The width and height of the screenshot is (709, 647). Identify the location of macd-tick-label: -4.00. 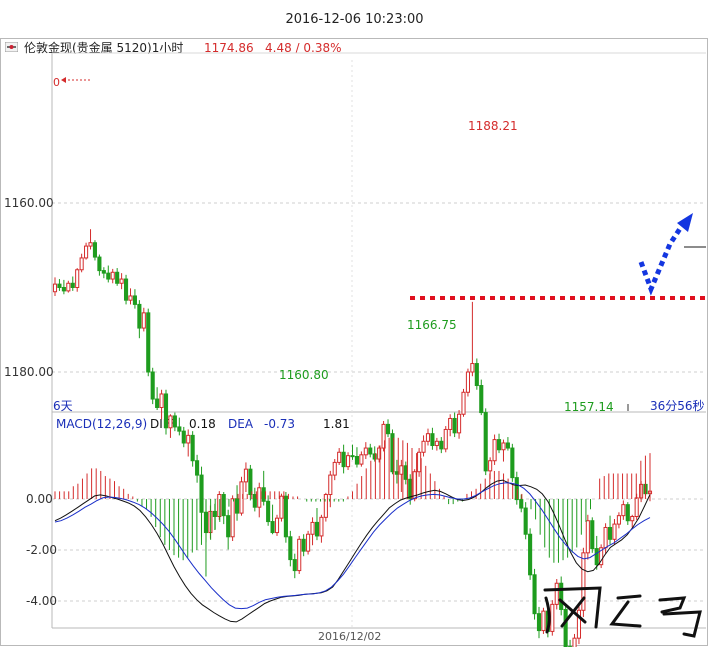
(41, 601).